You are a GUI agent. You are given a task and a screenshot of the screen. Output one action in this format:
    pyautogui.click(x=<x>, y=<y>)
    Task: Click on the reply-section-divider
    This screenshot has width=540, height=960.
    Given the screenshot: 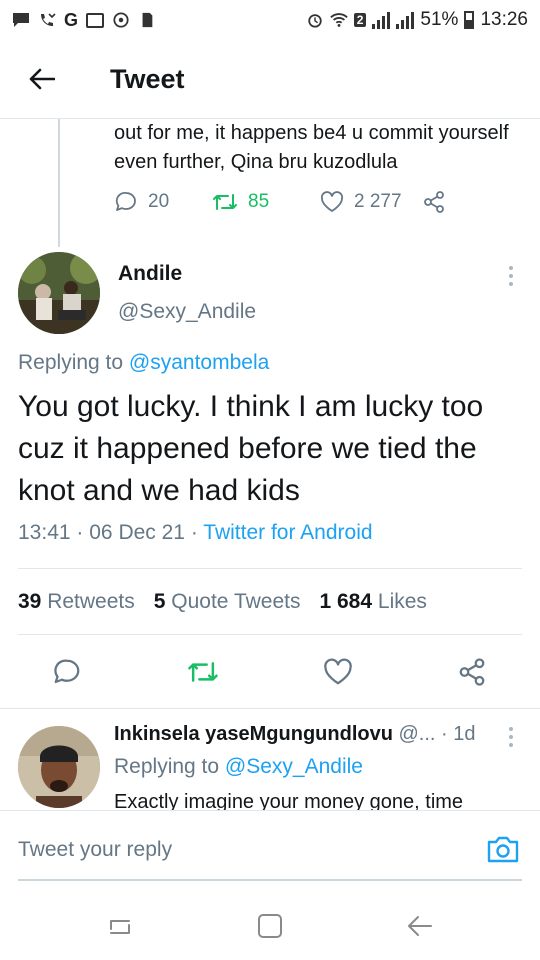 What is the action you would take?
    pyautogui.click(x=270, y=708)
    